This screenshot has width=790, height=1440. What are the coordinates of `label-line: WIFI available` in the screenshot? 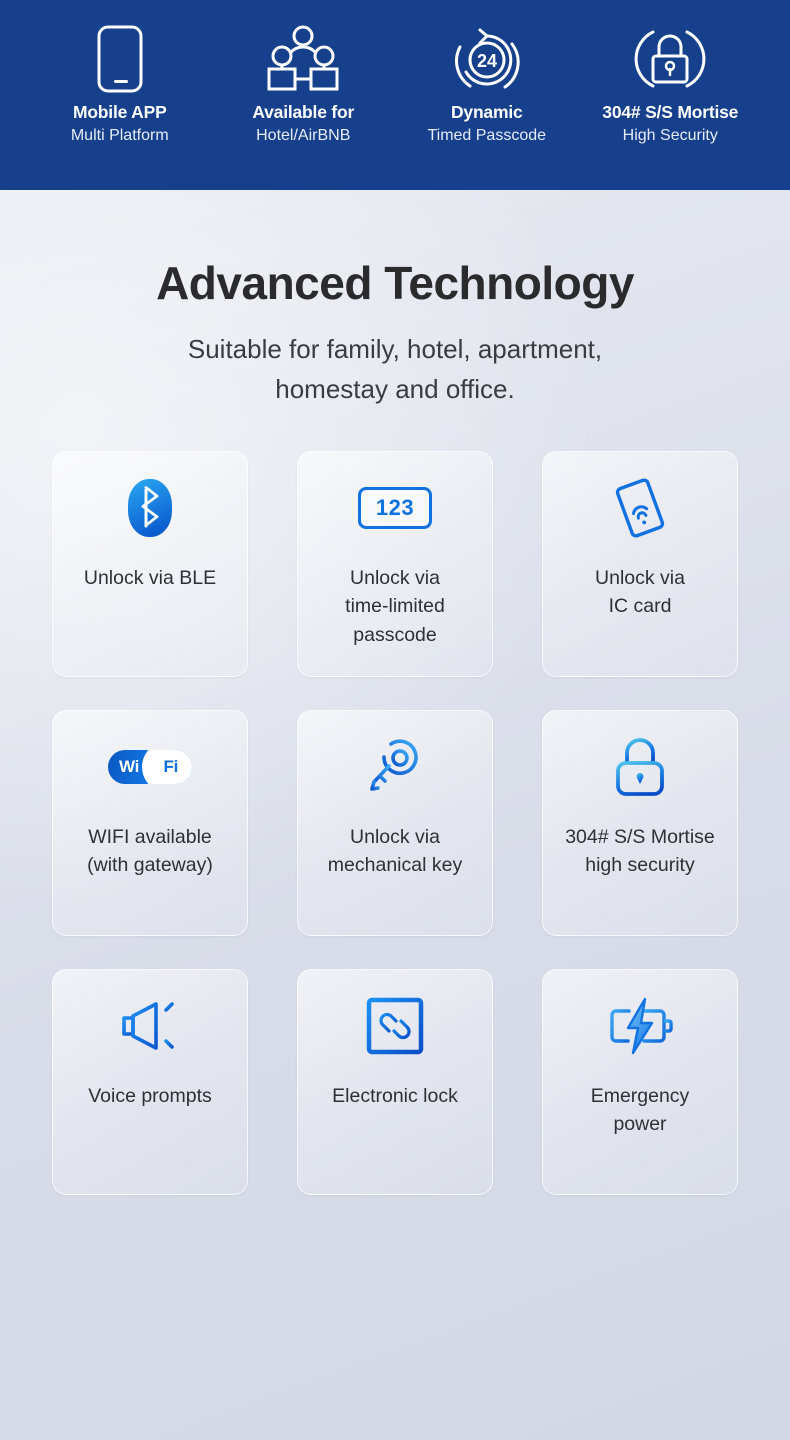 It's located at (150, 837).